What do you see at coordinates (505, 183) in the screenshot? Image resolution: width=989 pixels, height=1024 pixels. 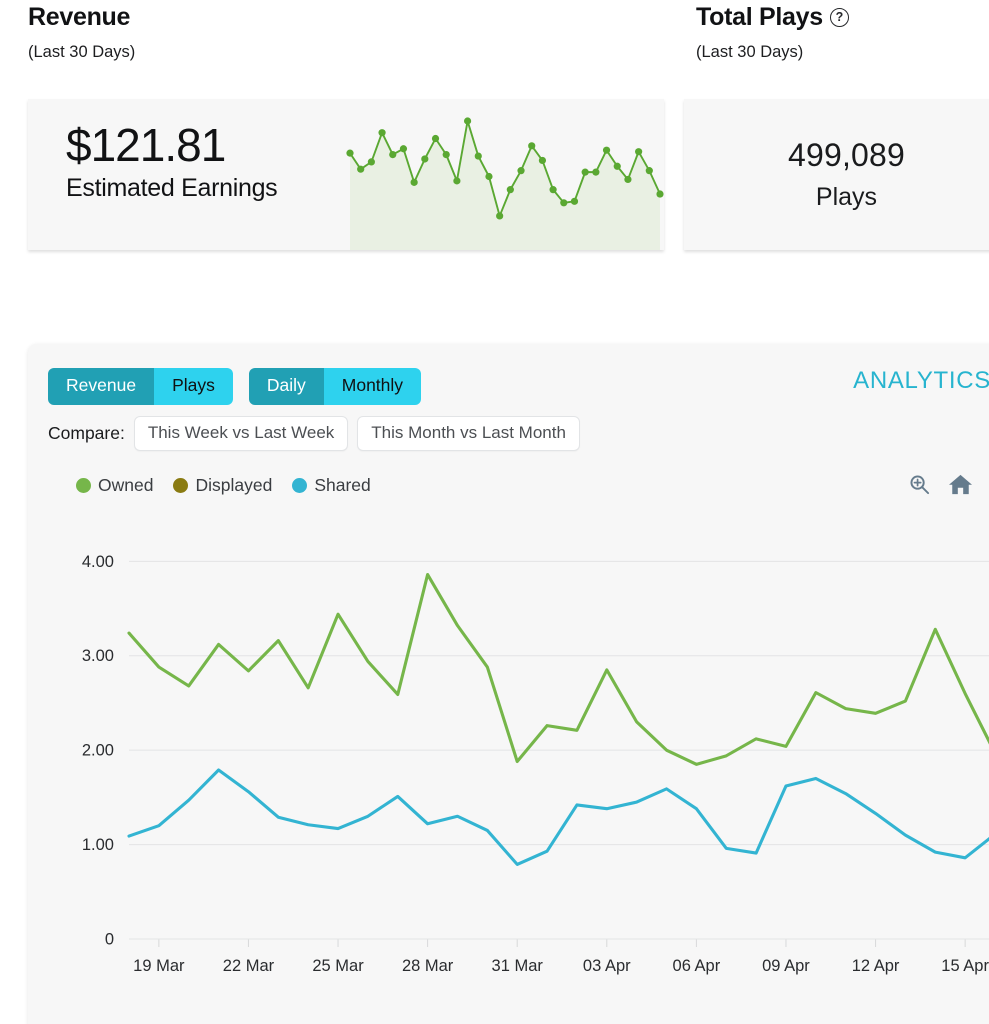 I see `revenue-sparkline-svg` at bounding box center [505, 183].